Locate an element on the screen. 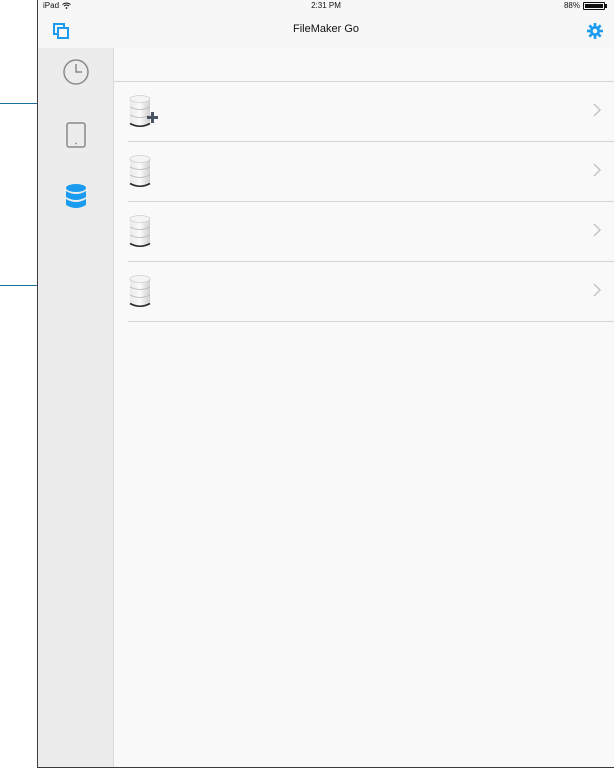 The image size is (614, 769). navigation-bar: FileMaker Go is located at coordinates (326, 31).